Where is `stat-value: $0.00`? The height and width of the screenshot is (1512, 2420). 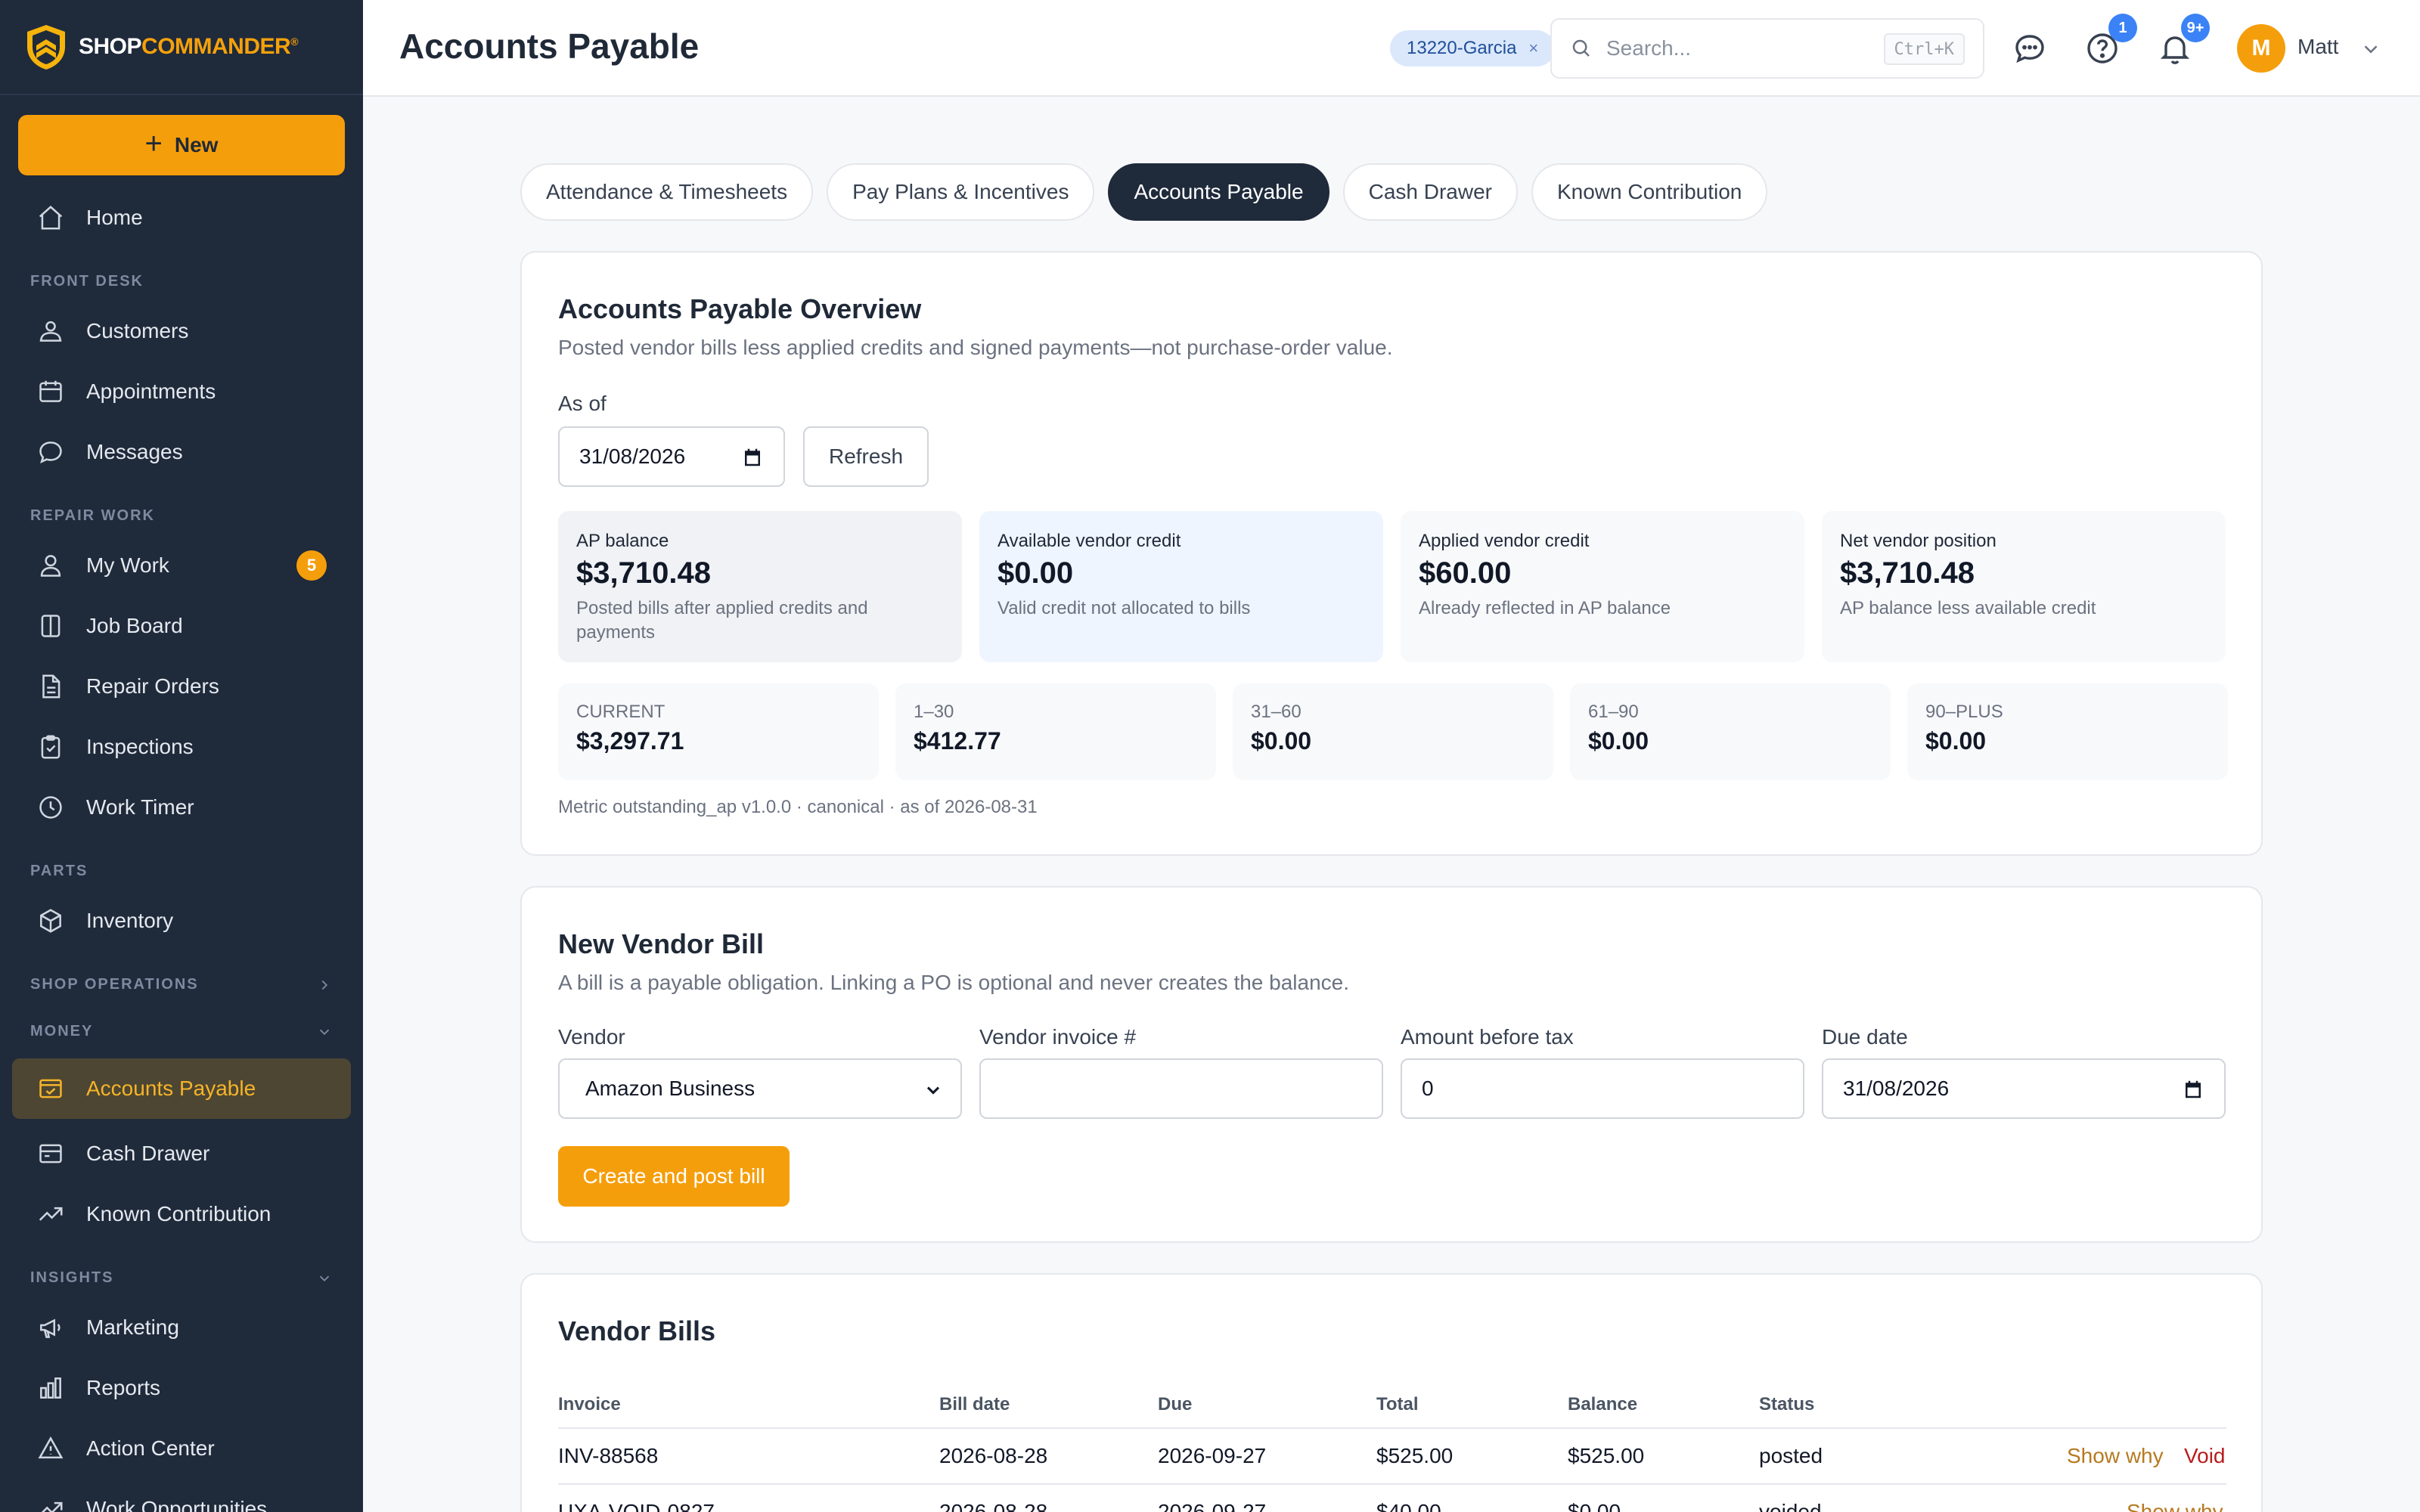 stat-value: $0.00 is located at coordinates (1035, 573).